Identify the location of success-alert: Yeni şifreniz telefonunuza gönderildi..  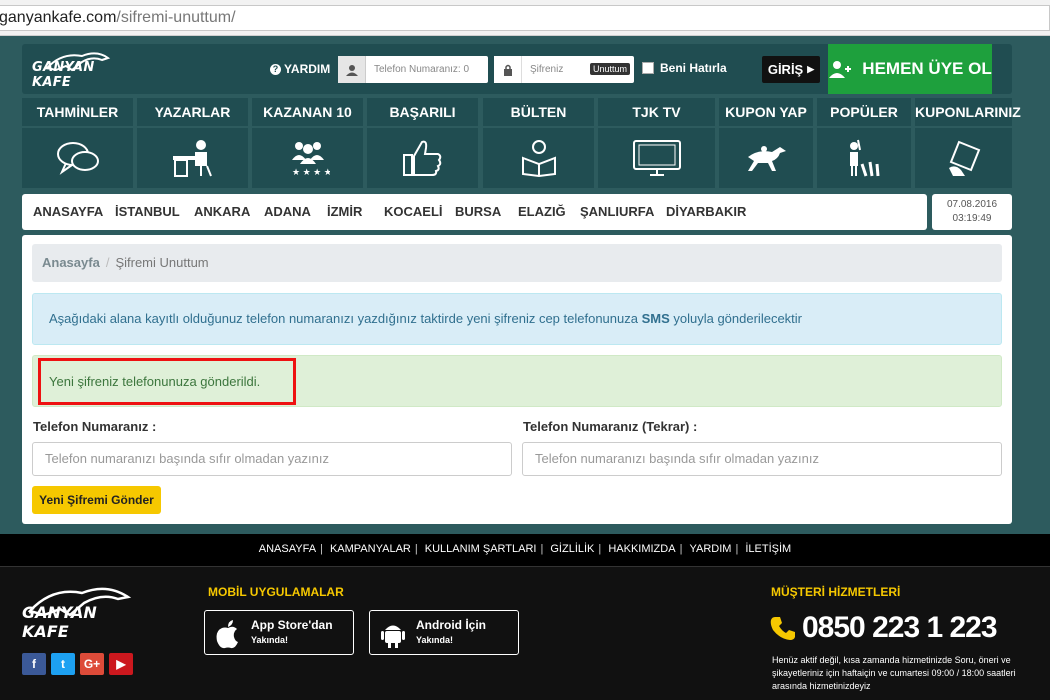
(517, 381).